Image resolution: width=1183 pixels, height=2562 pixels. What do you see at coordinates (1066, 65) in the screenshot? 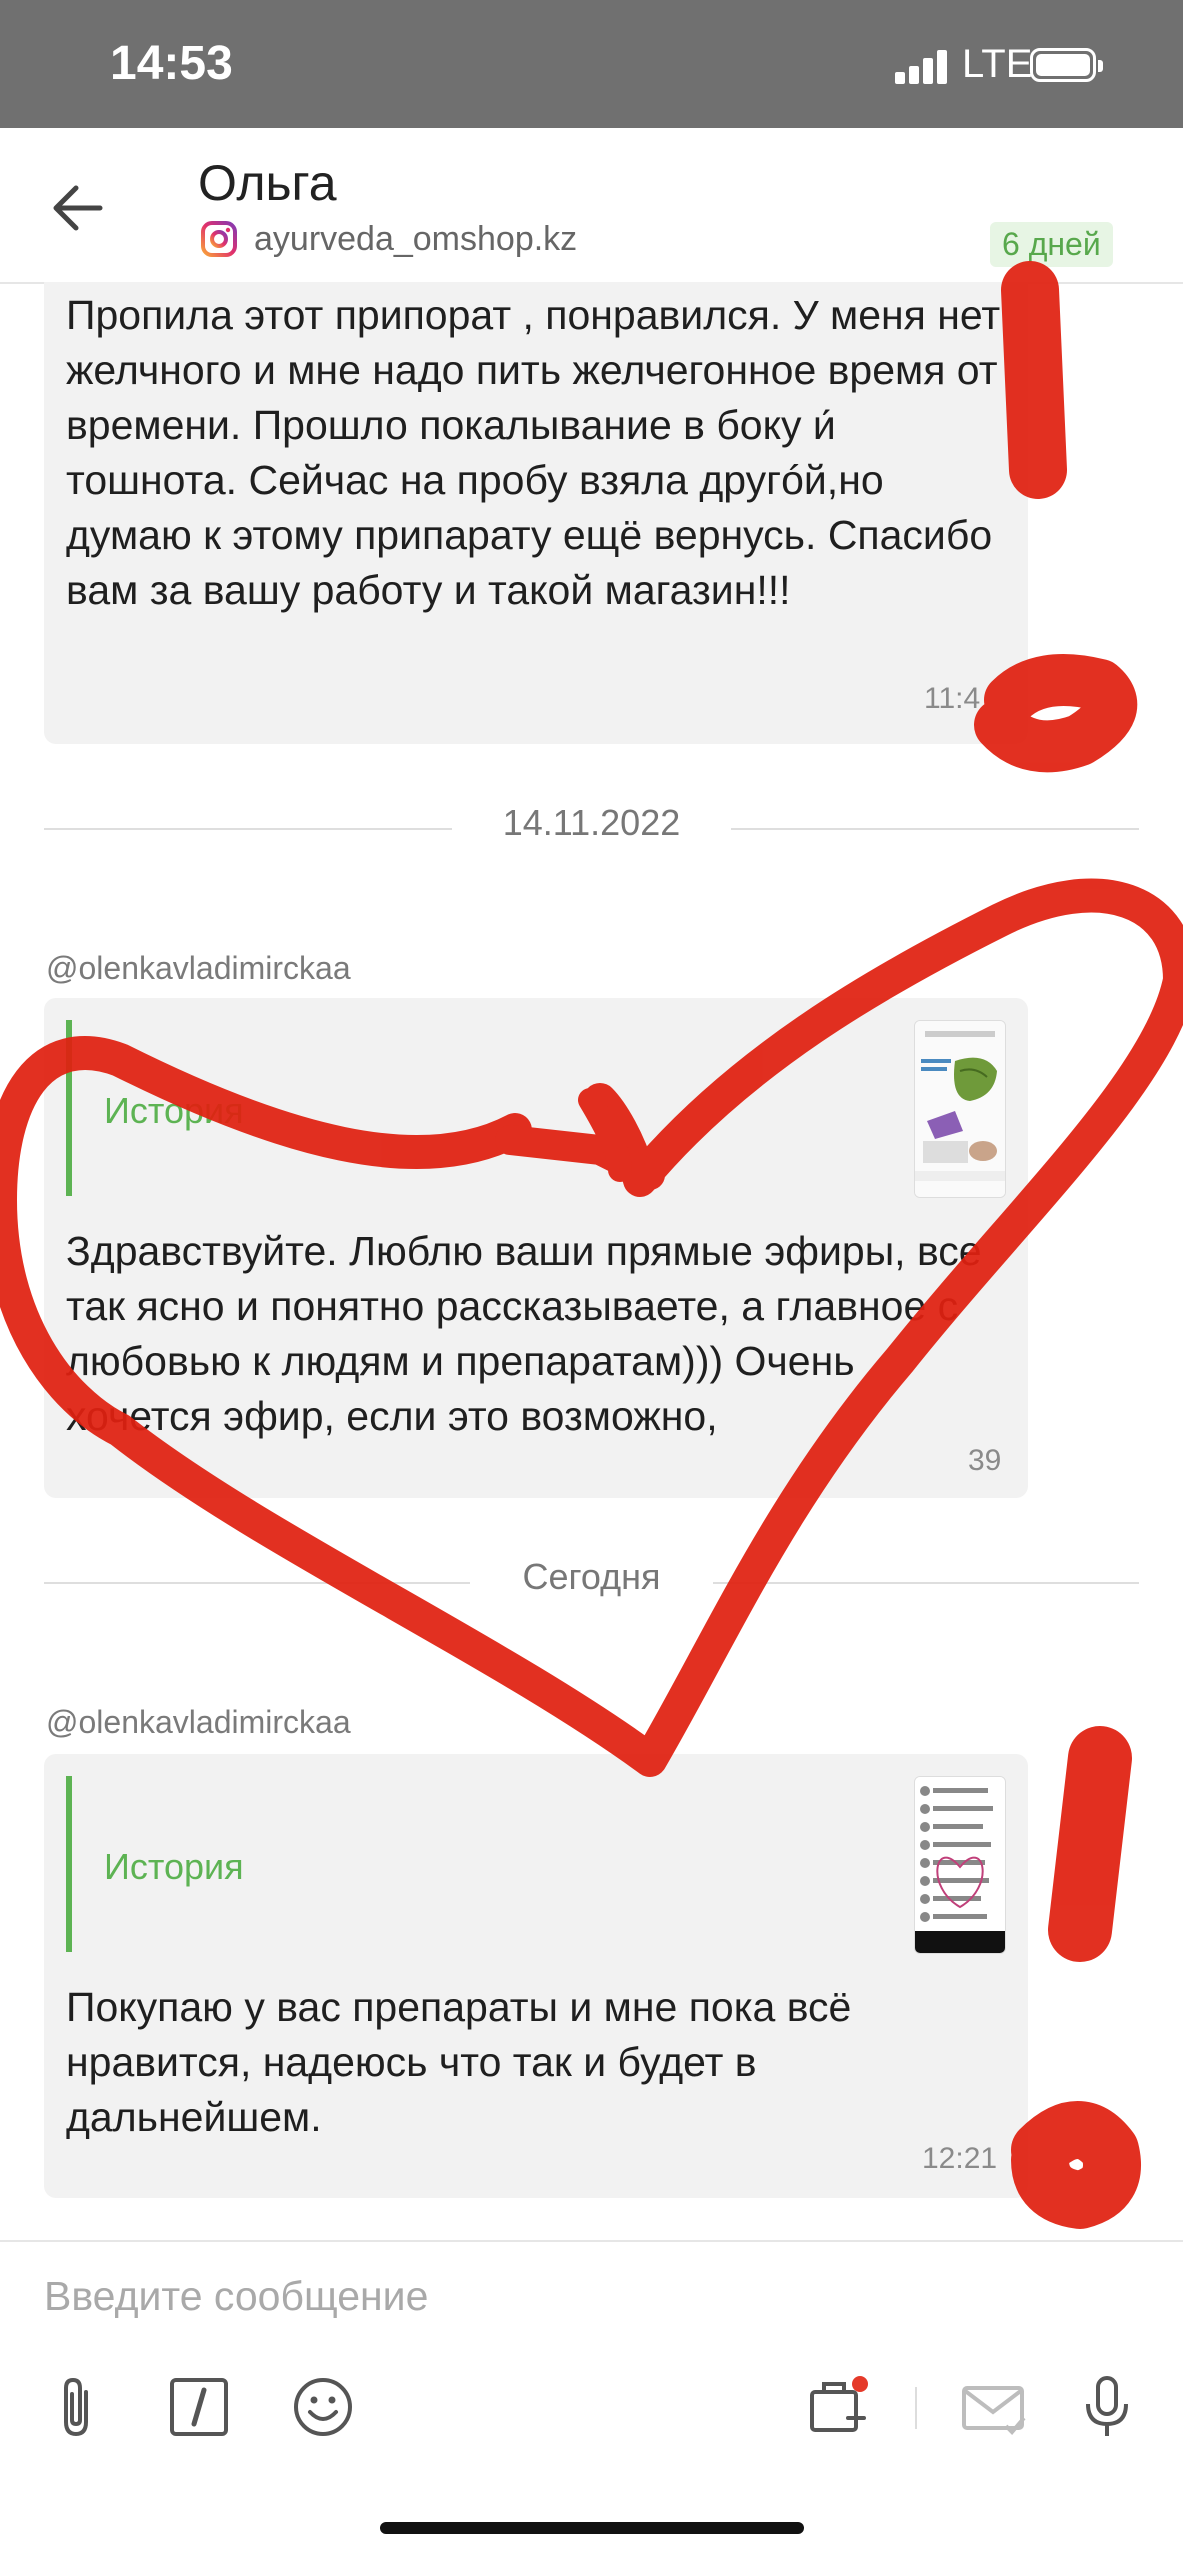
I see `battery-icon` at bounding box center [1066, 65].